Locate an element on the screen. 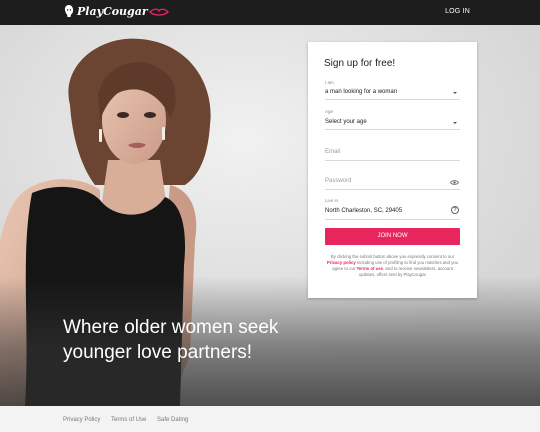 This screenshot has width=540, height=432. join-now-button: JOIN NOW is located at coordinates (392, 236).